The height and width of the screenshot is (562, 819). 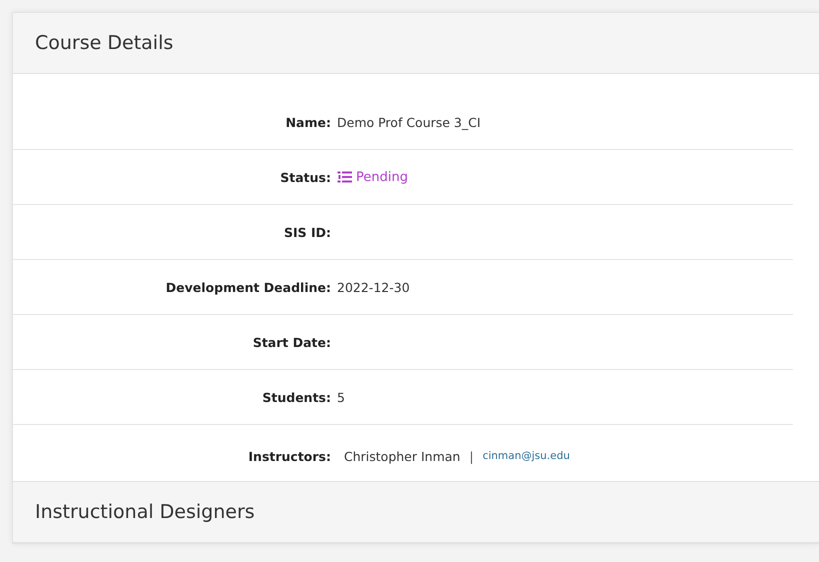 What do you see at coordinates (247, 287) in the screenshot?
I see `field-label: Development Deadline:` at bounding box center [247, 287].